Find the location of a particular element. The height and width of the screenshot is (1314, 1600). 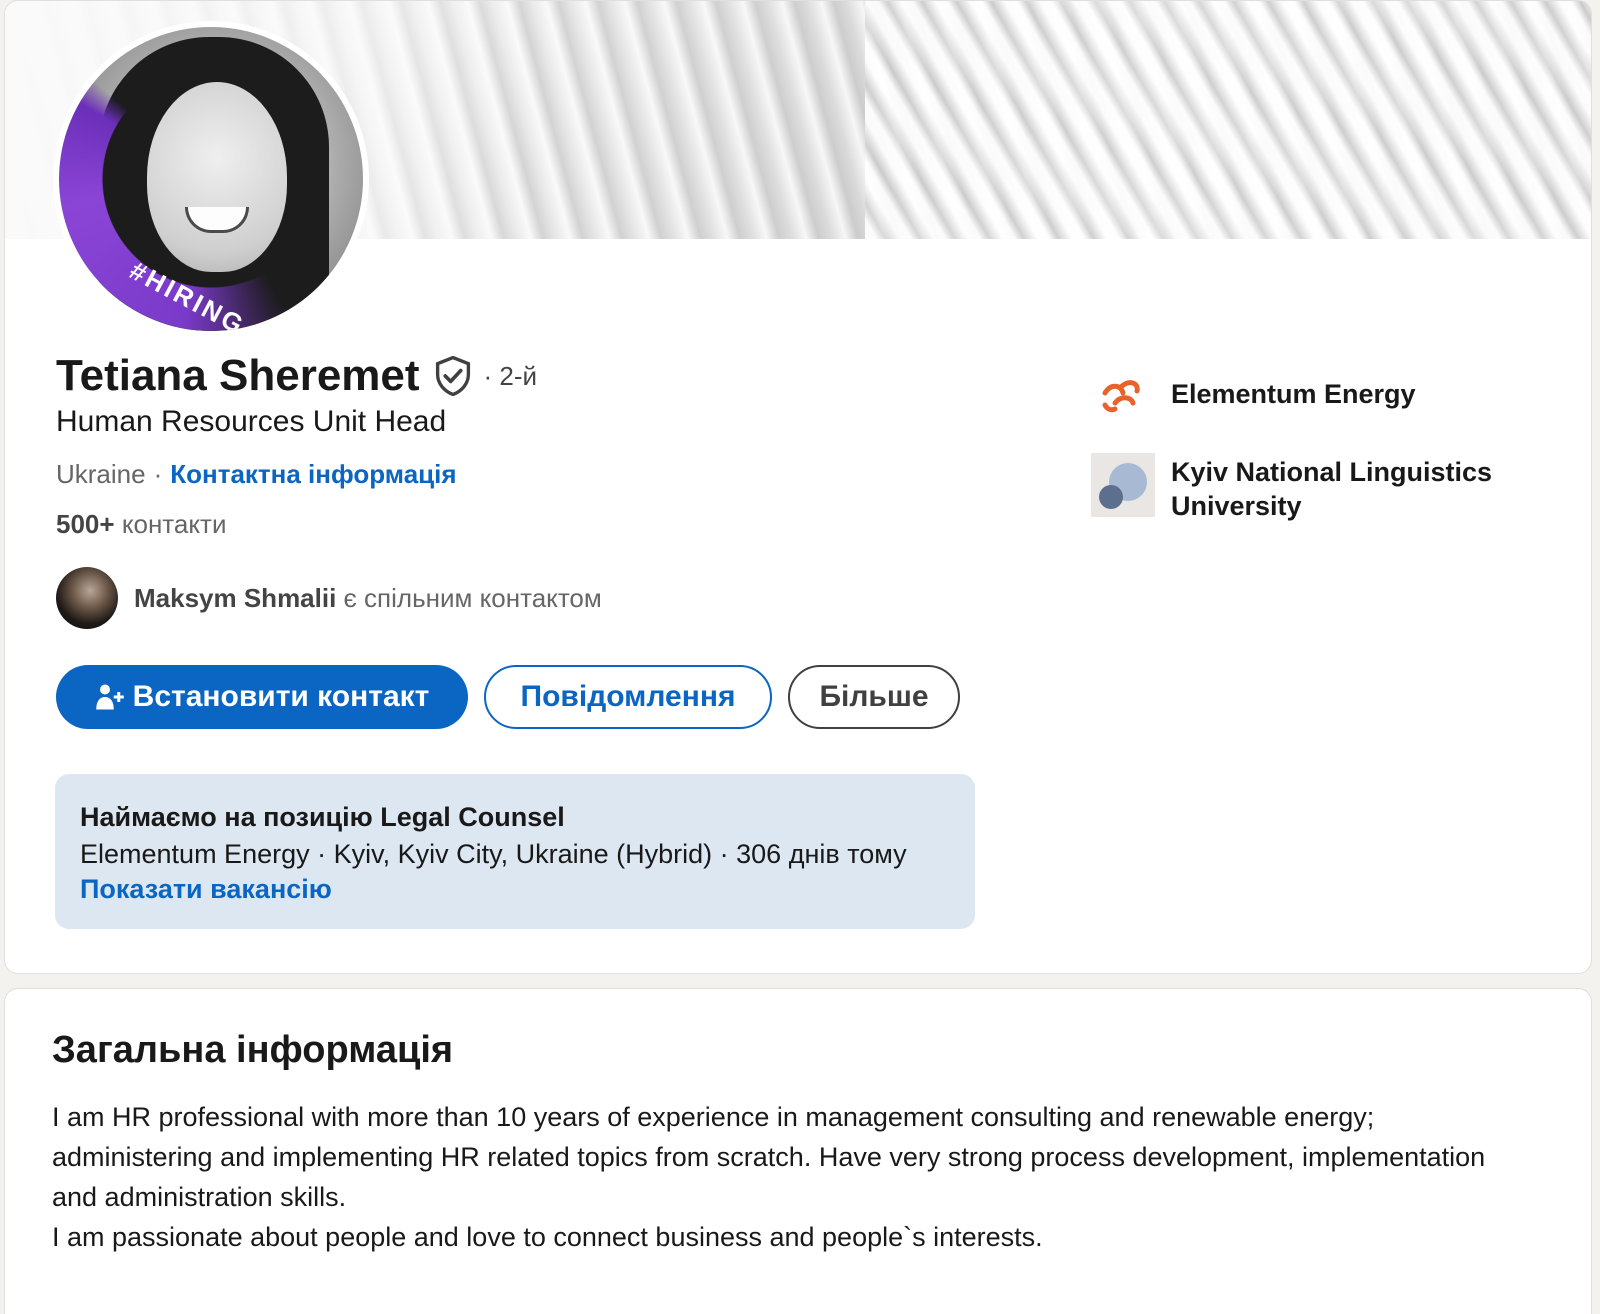

message-button-label: Повідомлення is located at coordinates (628, 696).